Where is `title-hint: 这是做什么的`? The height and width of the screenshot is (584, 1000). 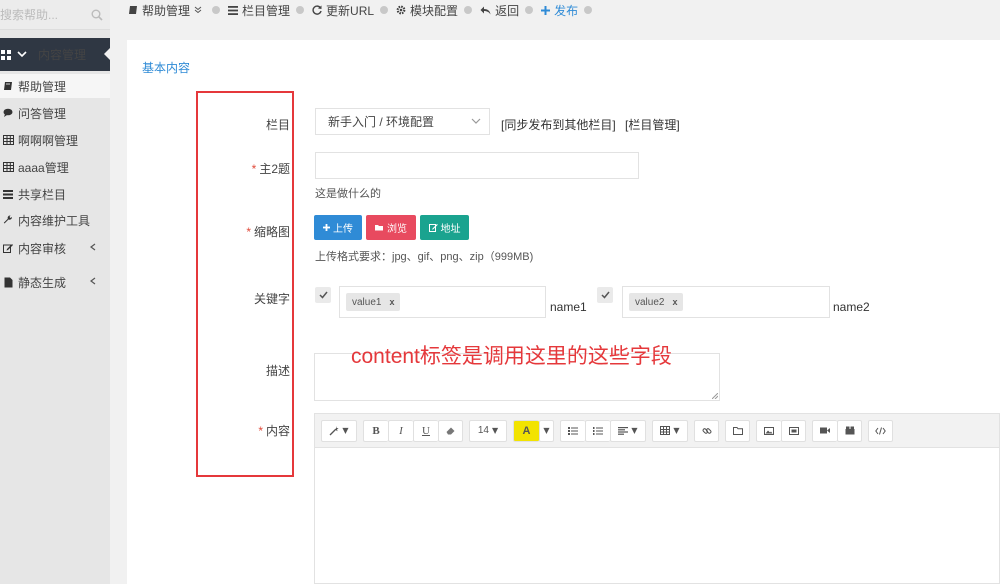
title-hint: 这是做什么的 is located at coordinates (348, 194).